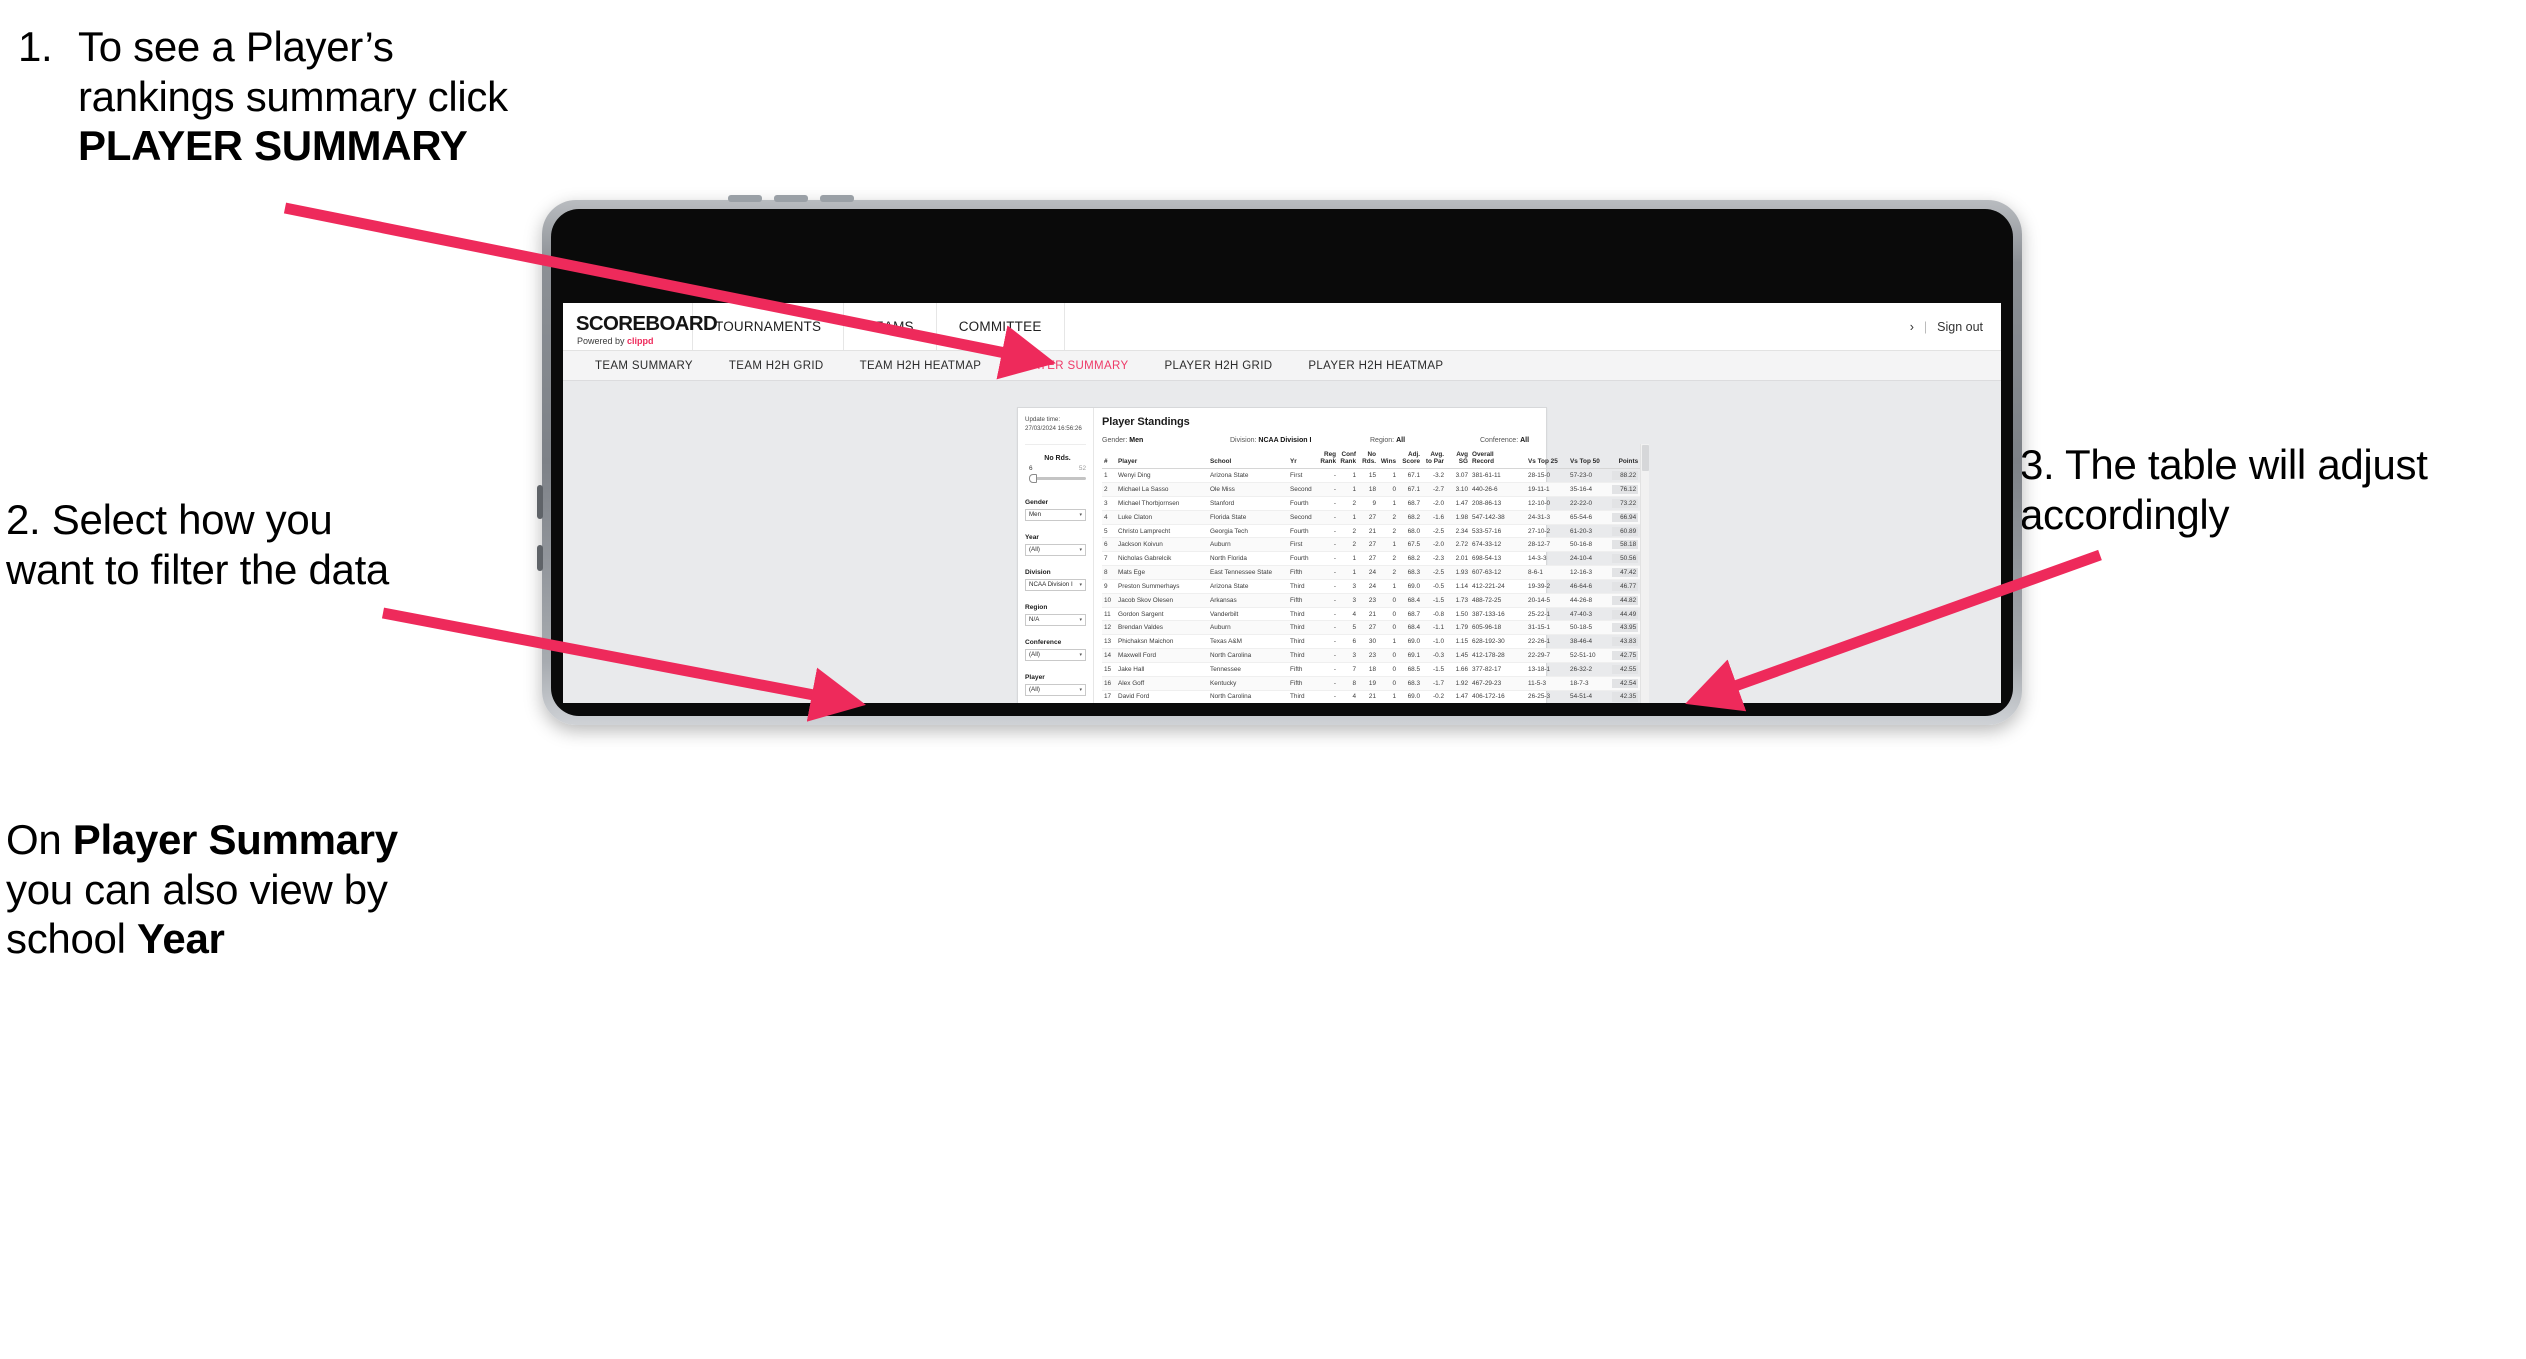 The image size is (2526, 1359). I want to click on cell-points: 42.75, so click(1625, 655).